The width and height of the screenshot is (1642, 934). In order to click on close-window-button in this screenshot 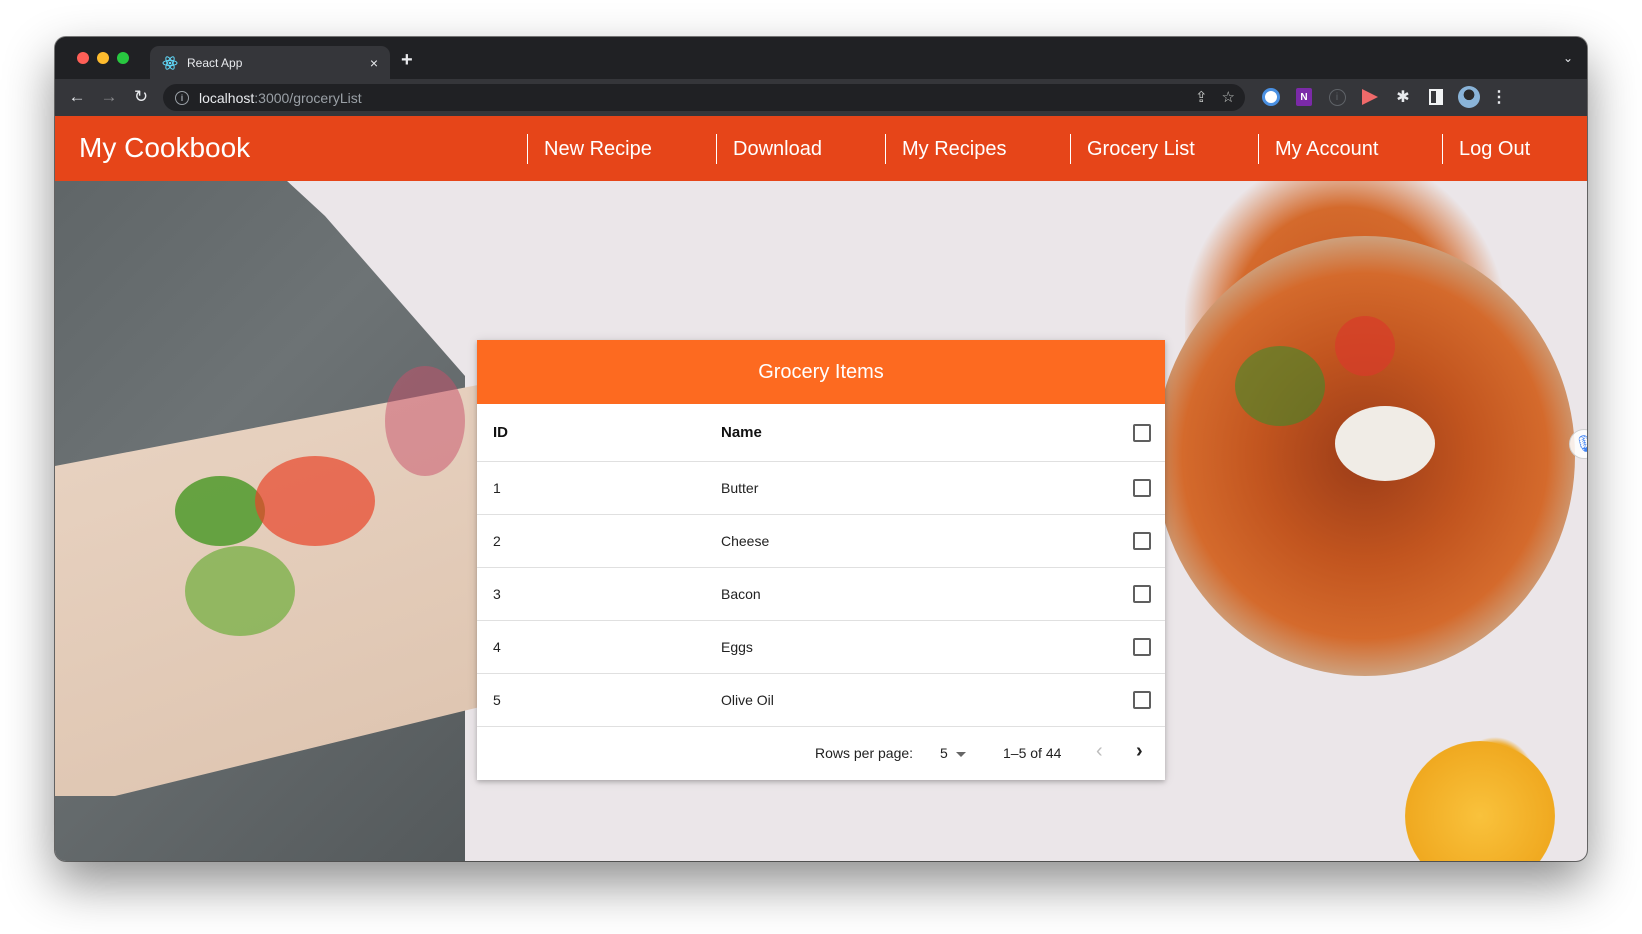, I will do `click(83, 58)`.